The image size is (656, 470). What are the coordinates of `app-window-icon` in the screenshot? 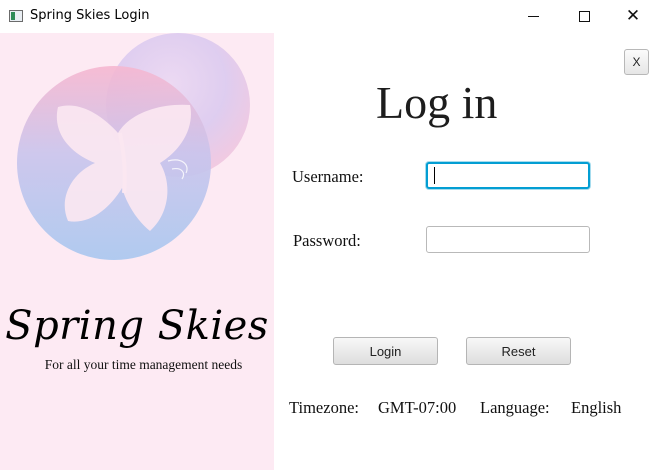 It's located at (16, 16).